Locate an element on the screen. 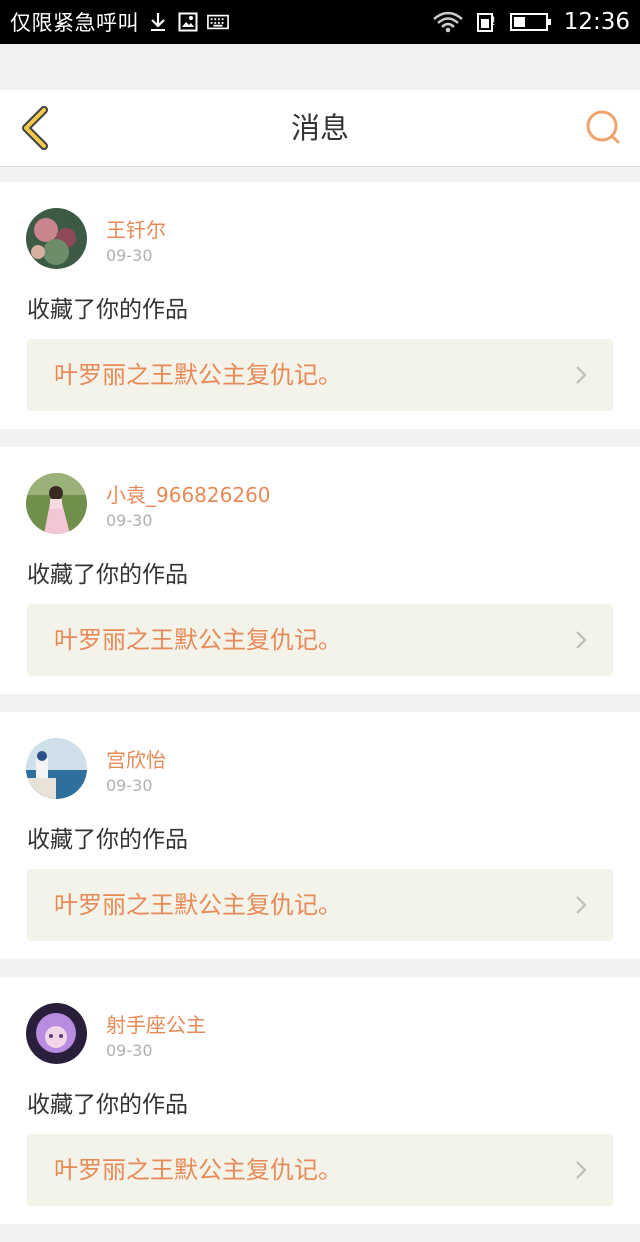  image-icon is located at coordinates (188, 22).